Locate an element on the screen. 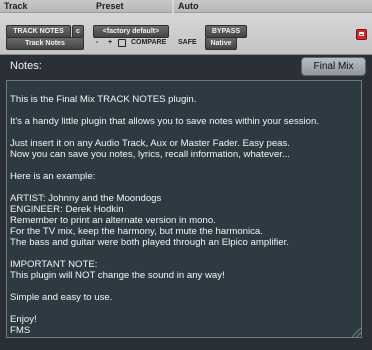  auto-section-header: Auto is located at coordinates (189, 6).